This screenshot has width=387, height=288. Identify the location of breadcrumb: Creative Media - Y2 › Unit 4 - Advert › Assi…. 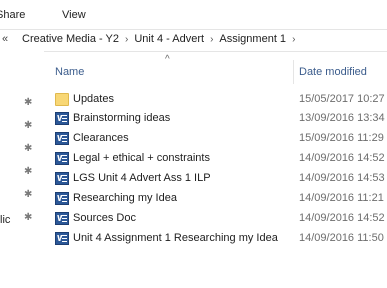
(161, 39).